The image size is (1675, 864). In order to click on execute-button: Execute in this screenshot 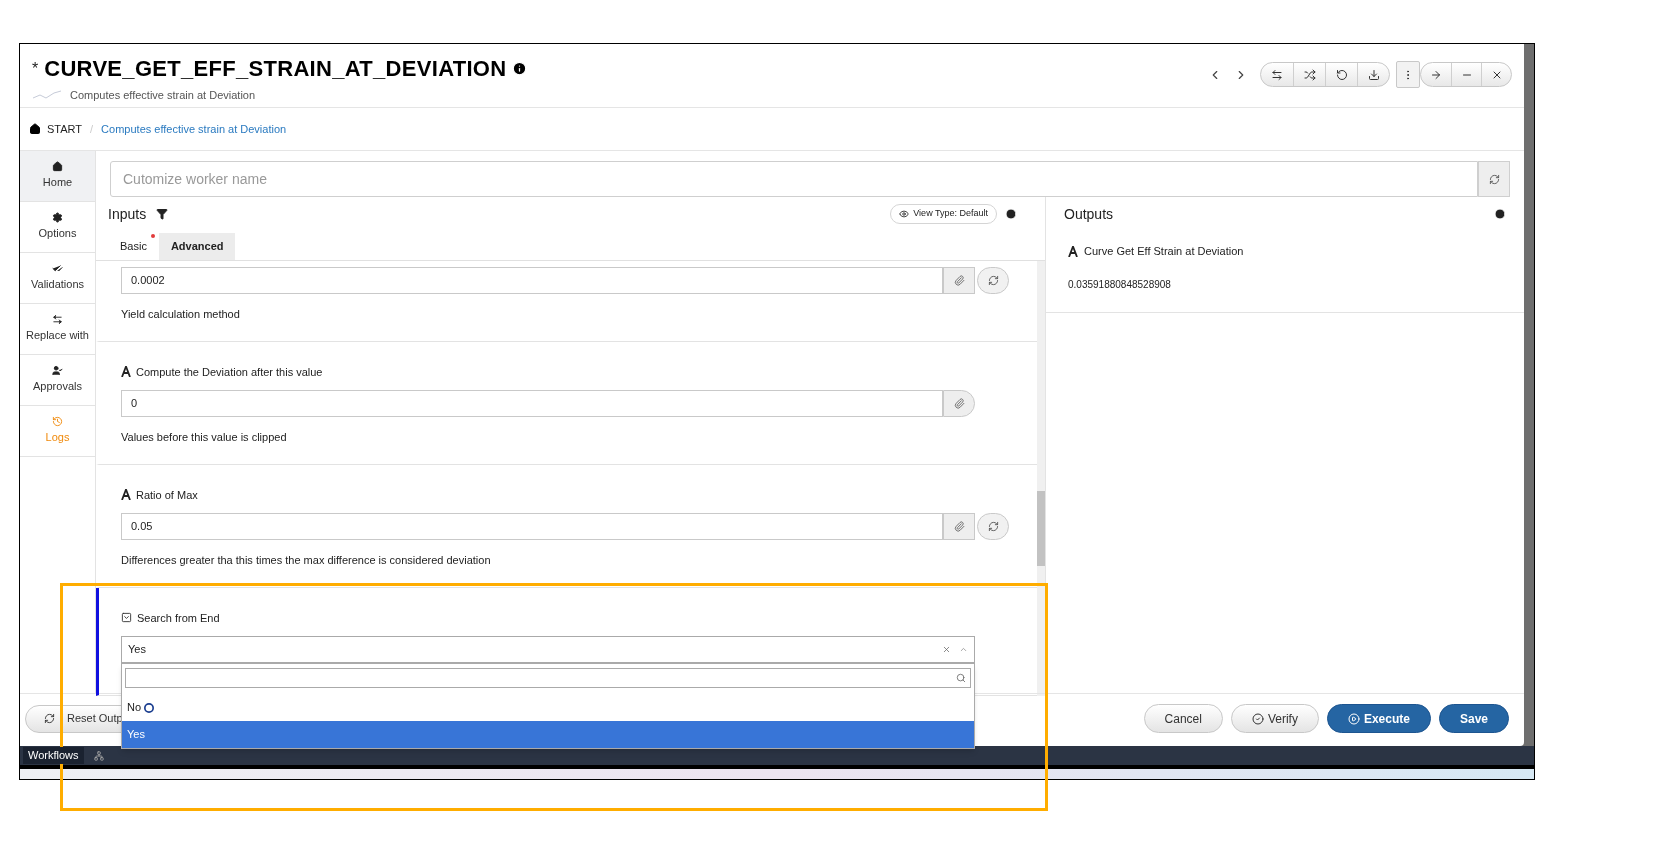, I will do `click(1378, 718)`.